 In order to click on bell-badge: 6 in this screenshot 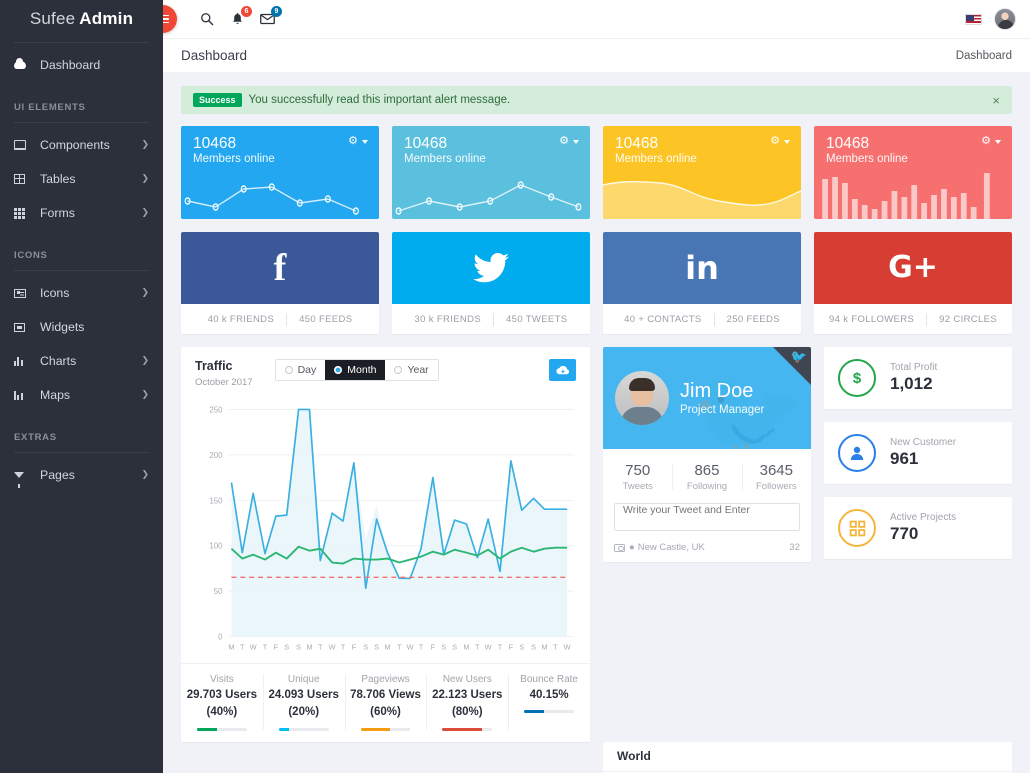, I will do `click(246, 11)`.